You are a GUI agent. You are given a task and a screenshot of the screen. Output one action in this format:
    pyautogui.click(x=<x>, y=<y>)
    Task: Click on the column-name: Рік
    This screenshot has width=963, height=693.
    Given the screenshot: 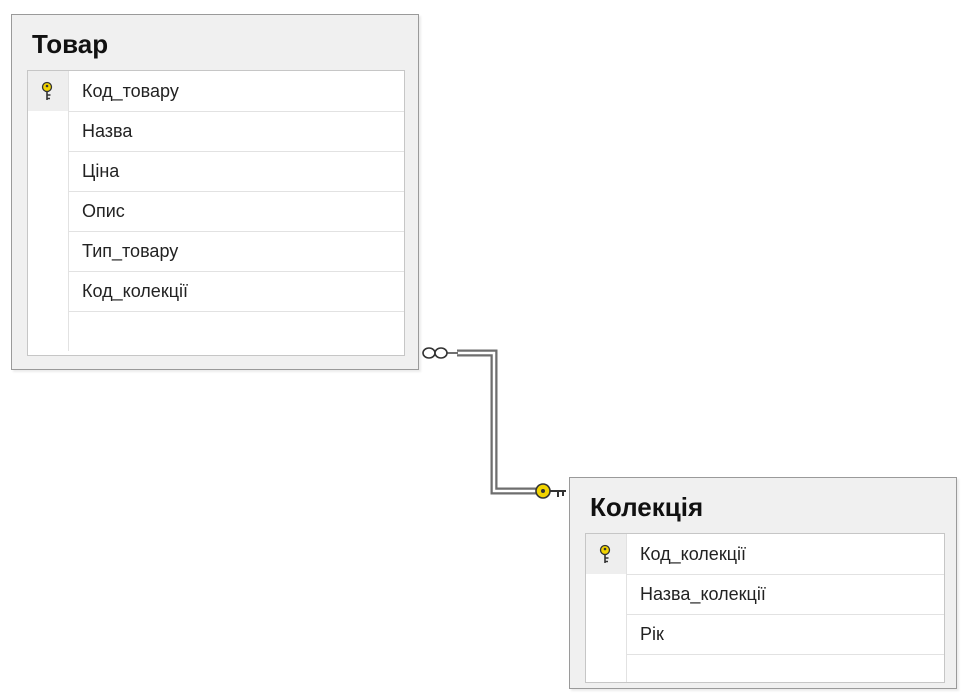 What is the action you would take?
    pyautogui.click(x=652, y=634)
    